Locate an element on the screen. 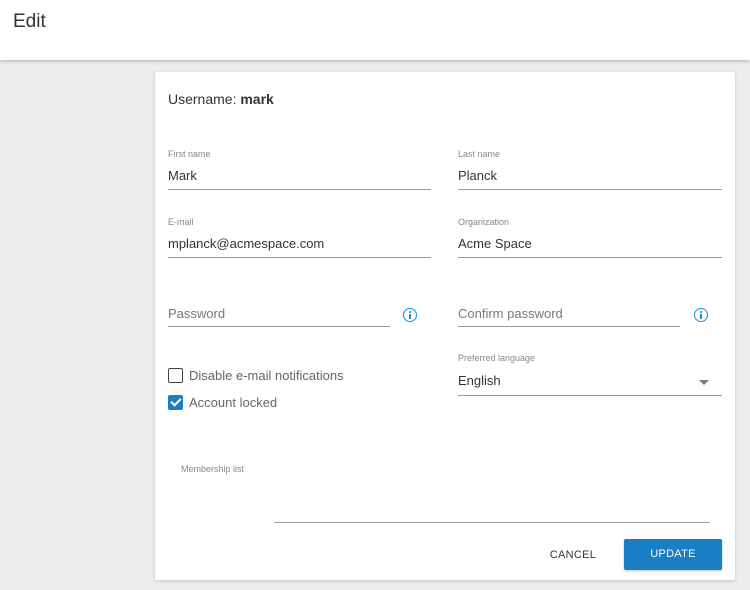 The width and height of the screenshot is (750, 590). disable-notifications-label: Disable e-mail notifications is located at coordinates (266, 375).